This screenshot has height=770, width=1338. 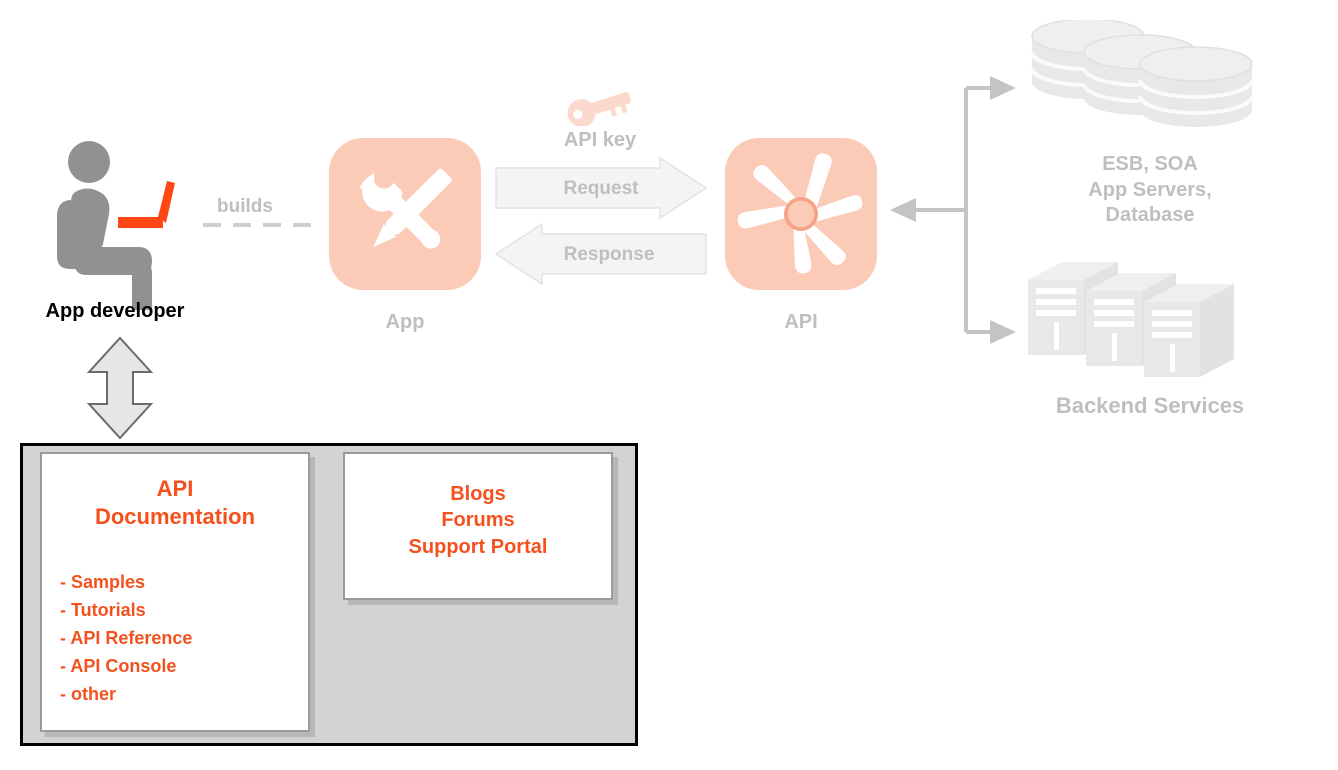 What do you see at coordinates (115, 311) in the screenshot?
I see `app-developer-label: App developer` at bounding box center [115, 311].